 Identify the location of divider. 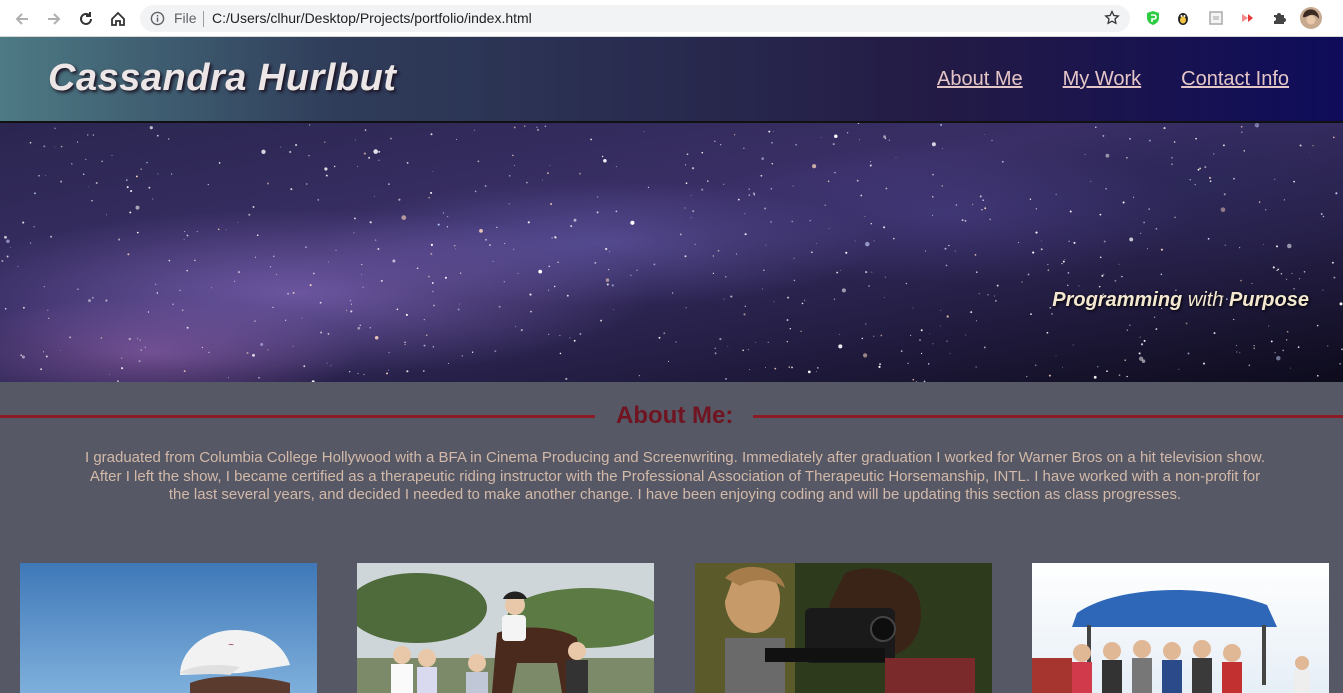
(203, 19).